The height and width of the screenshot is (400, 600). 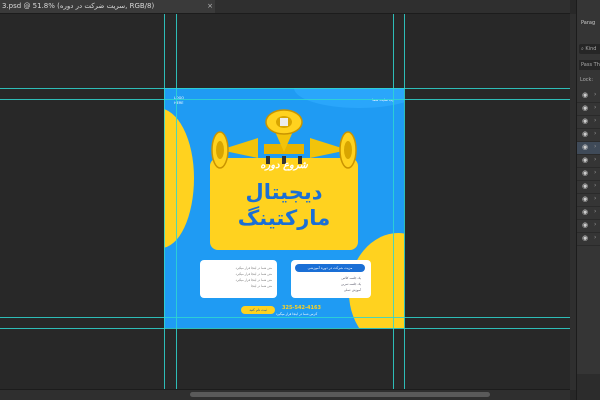 I want to click on blend-mode-select: Pass Th, so click(x=589, y=65).